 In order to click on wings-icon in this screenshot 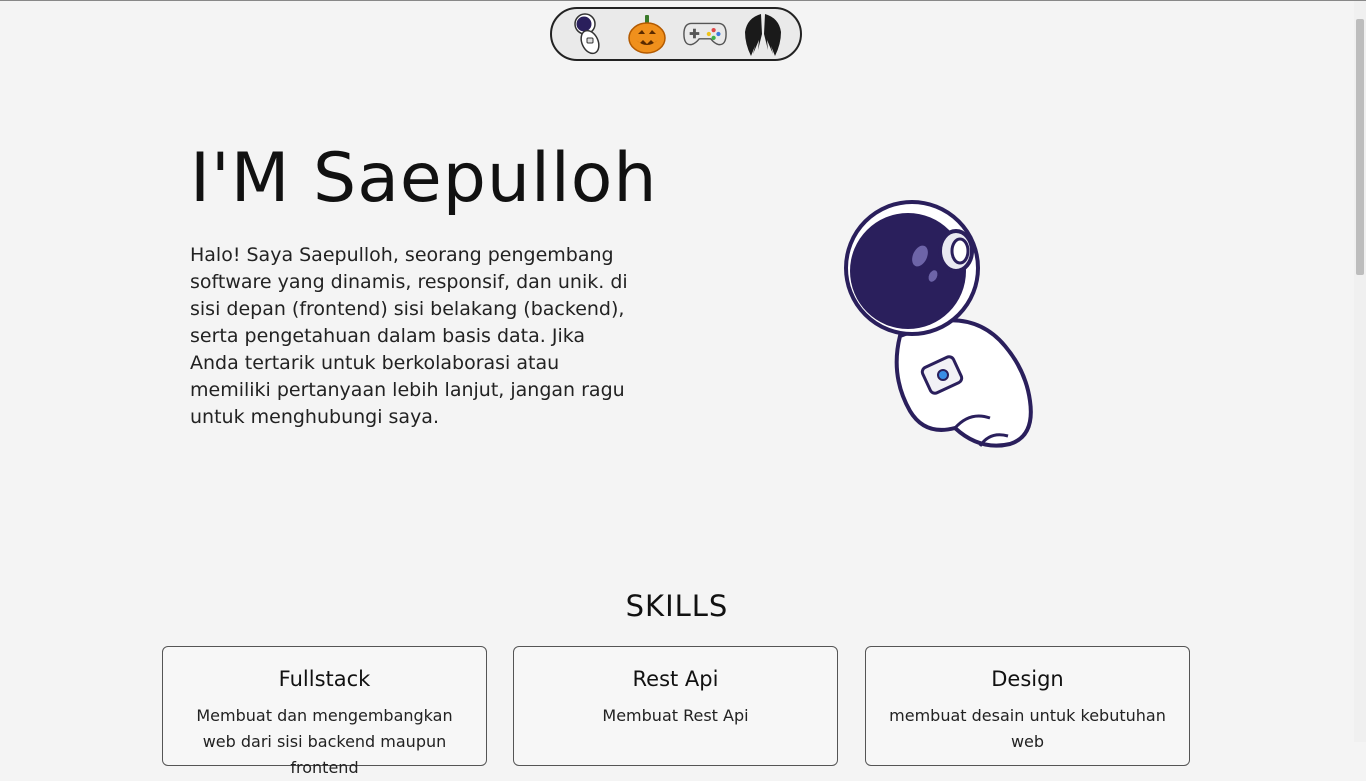, I will do `click(763, 35)`.